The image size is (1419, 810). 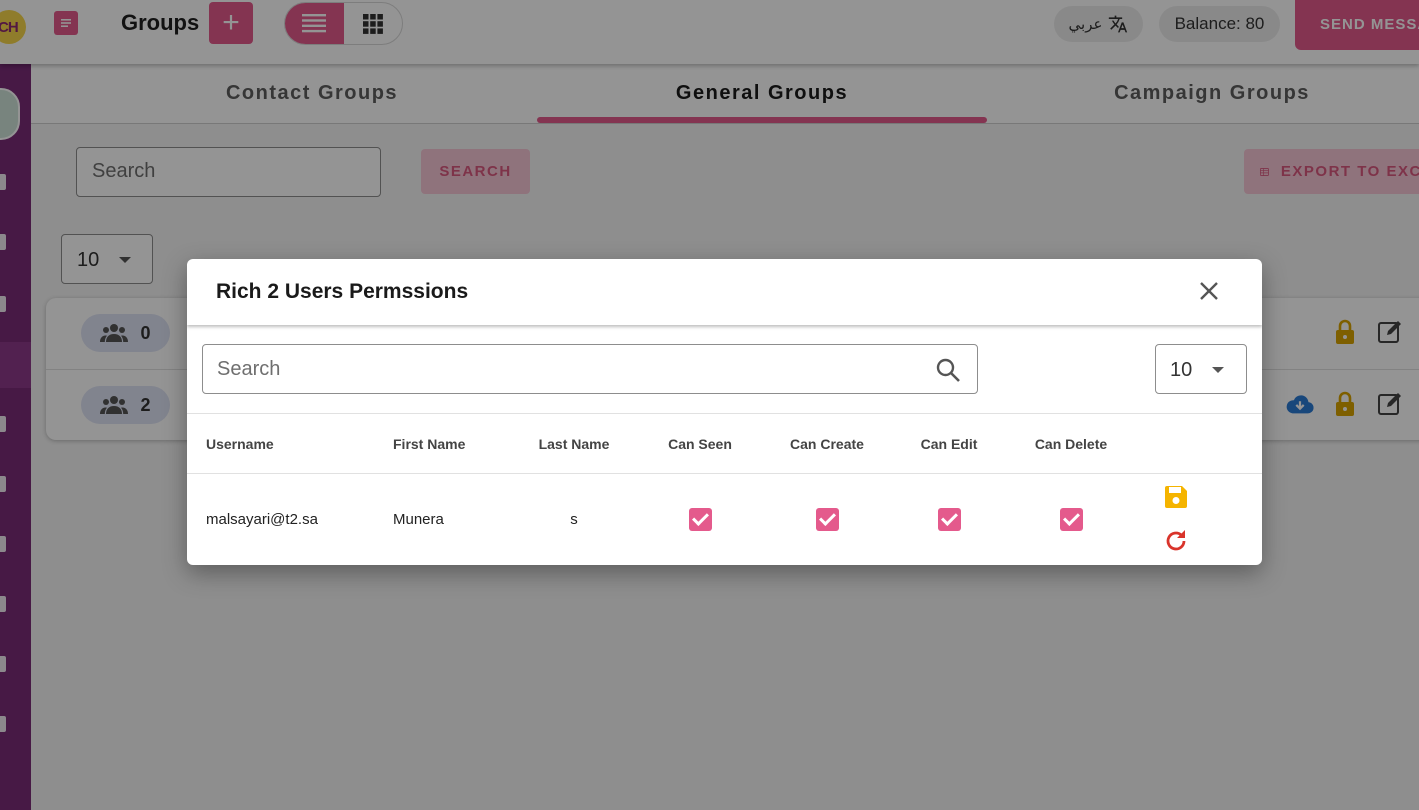 I want to click on column-header-can-create: Can Create, so click(x=827, y=443).